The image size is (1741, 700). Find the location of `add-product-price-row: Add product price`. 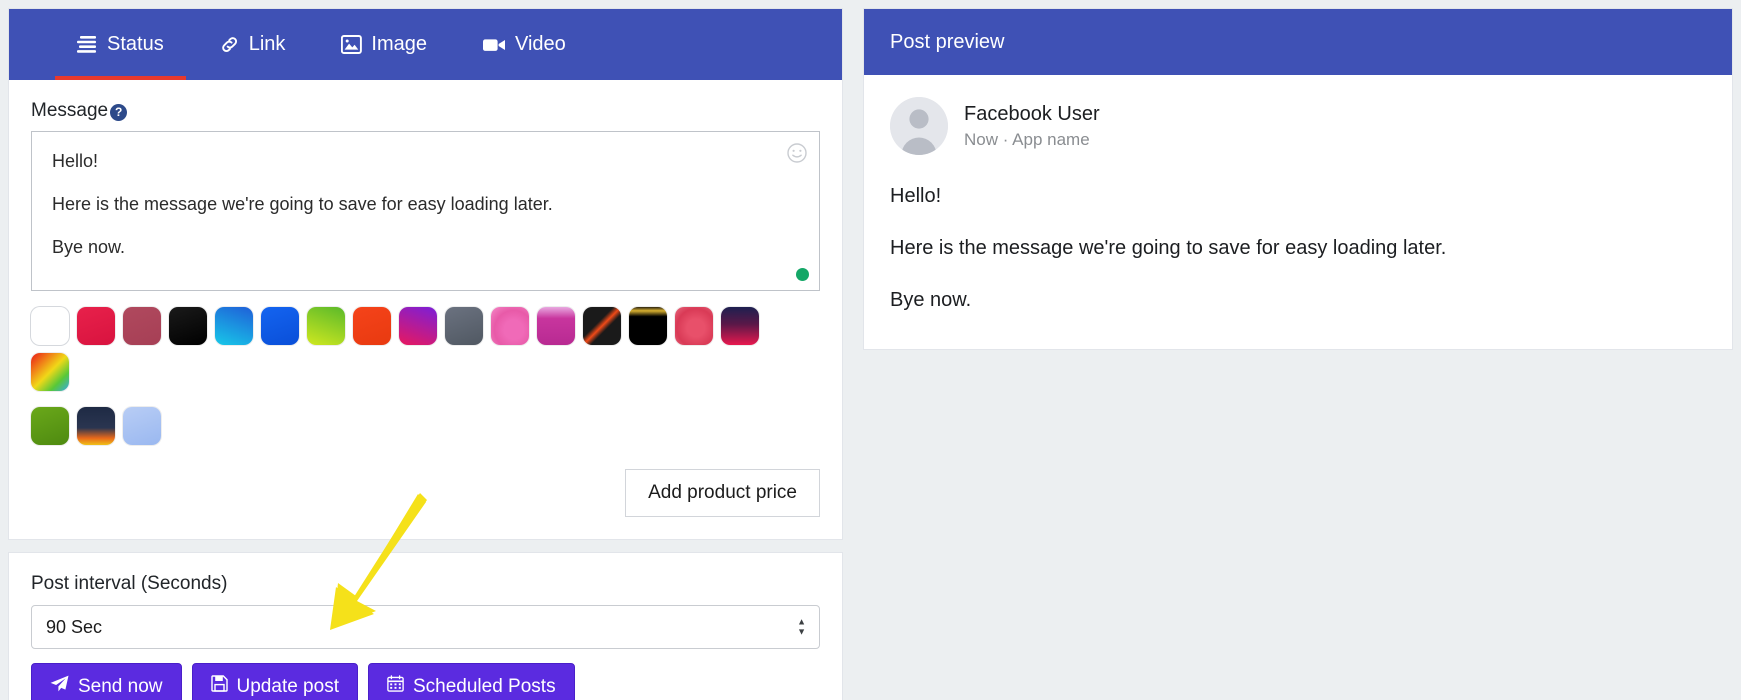

add-product-price-row: Add product price is located at coordinates (425, 493).